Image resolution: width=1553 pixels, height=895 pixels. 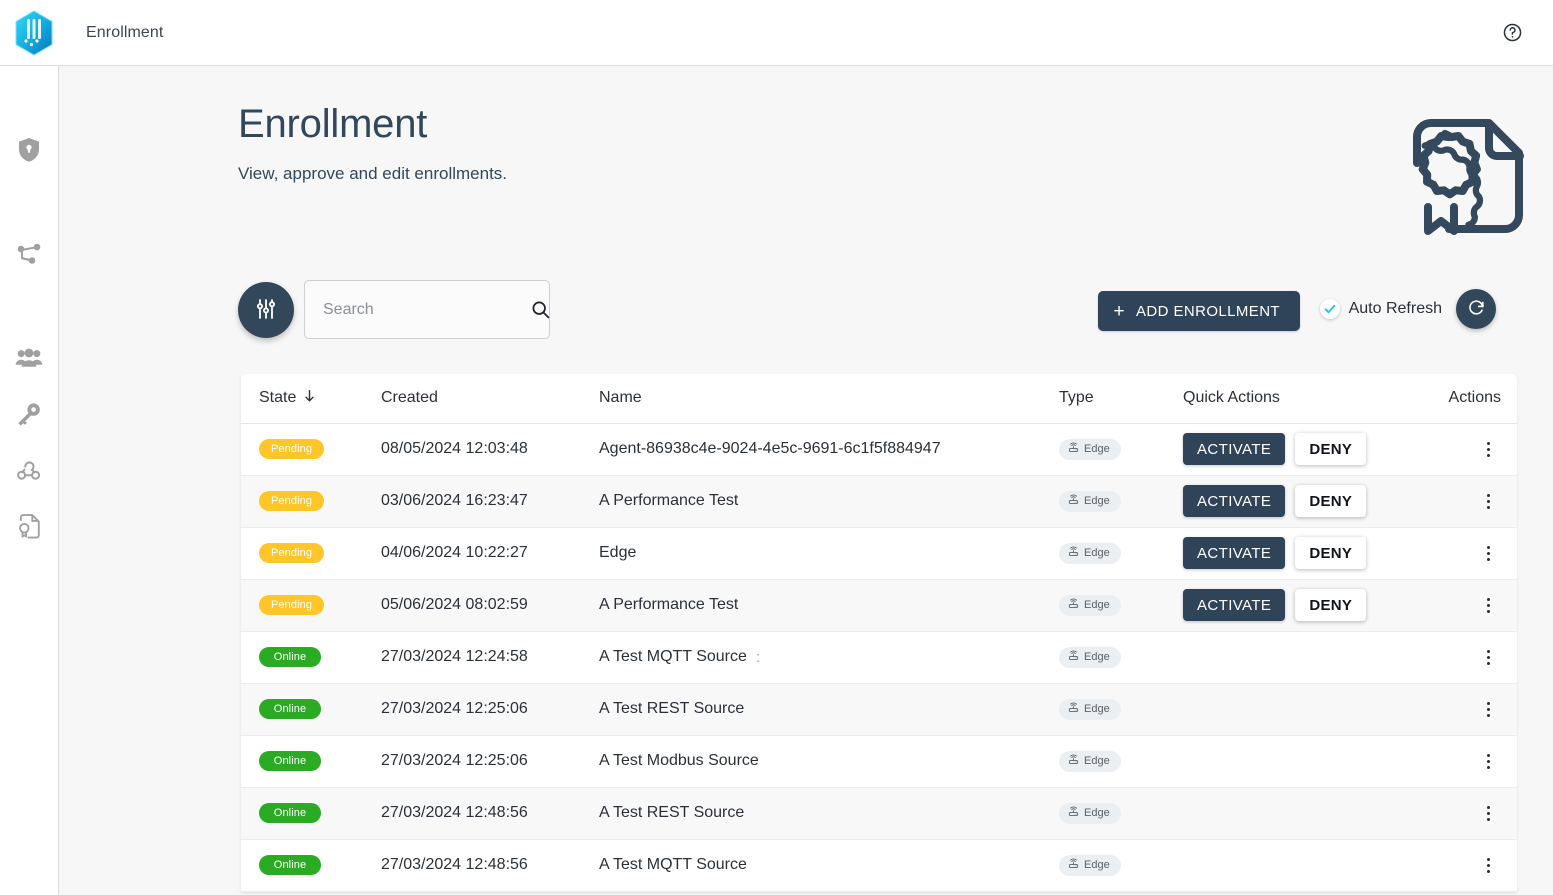 I want to click on cell-quick-actions, so click(x=1302, y=865).